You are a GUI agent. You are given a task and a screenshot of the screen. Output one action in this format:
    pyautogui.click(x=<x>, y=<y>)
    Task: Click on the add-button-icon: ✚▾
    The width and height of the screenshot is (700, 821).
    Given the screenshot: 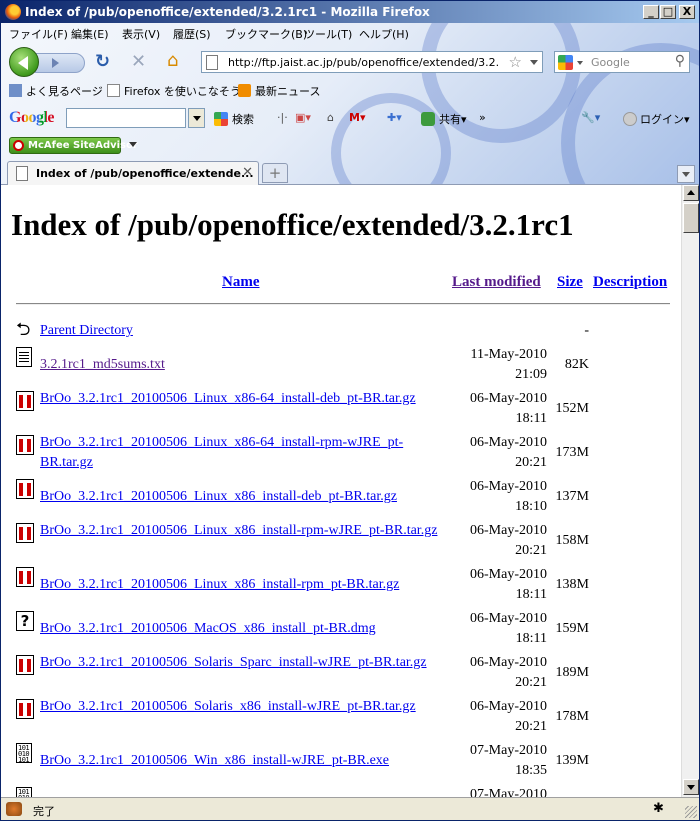 What is the action you would take?
    pyautogui.click(x=394, y=117)
    